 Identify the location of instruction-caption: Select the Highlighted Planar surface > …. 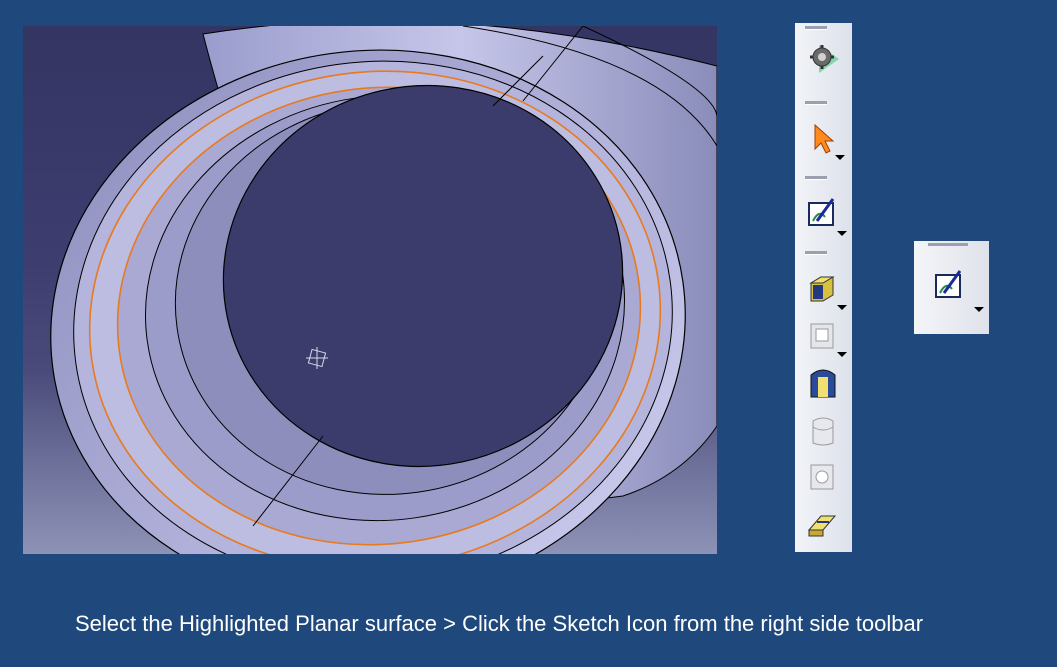
(499, 623).